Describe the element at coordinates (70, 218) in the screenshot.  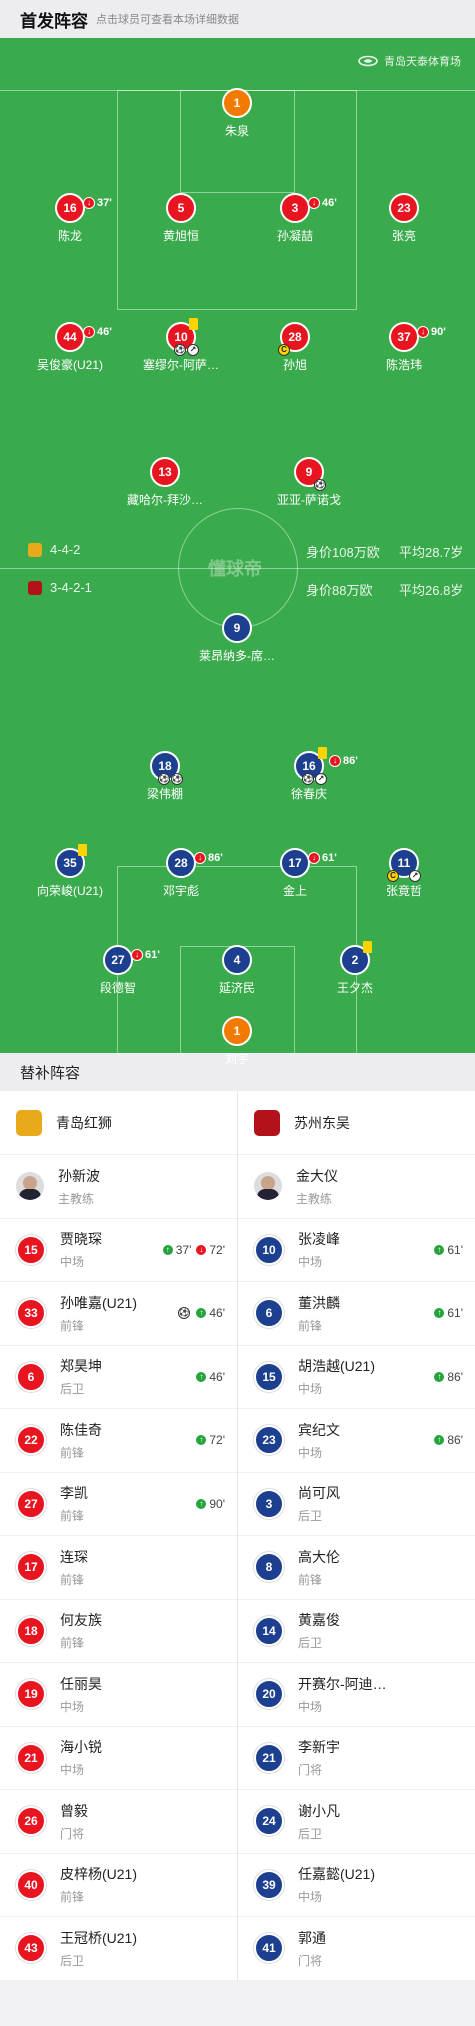
I see `home-player: 16 ↓ 37' 陈龙` at that location.